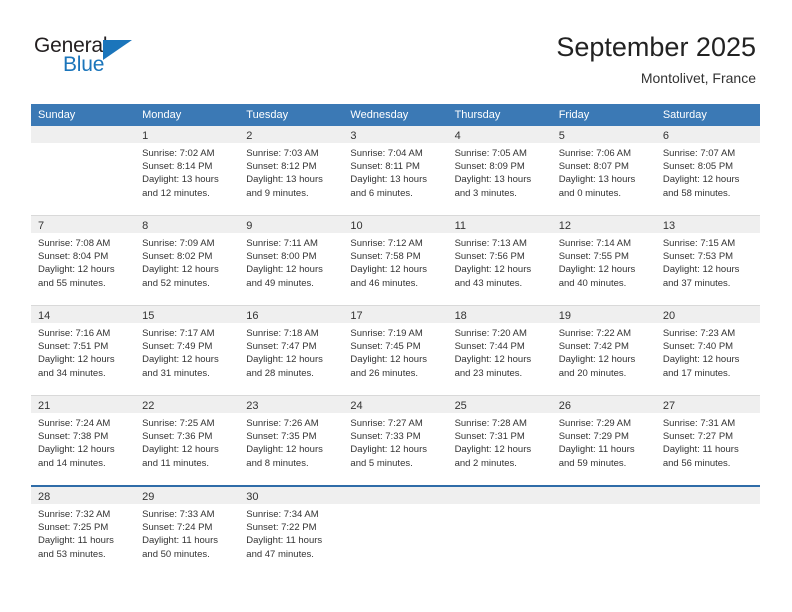 The height and width of the screenshot is (612, 792). I want to click on sunrise-time: Sunrise: 7:34 AM, so click(282, 514).